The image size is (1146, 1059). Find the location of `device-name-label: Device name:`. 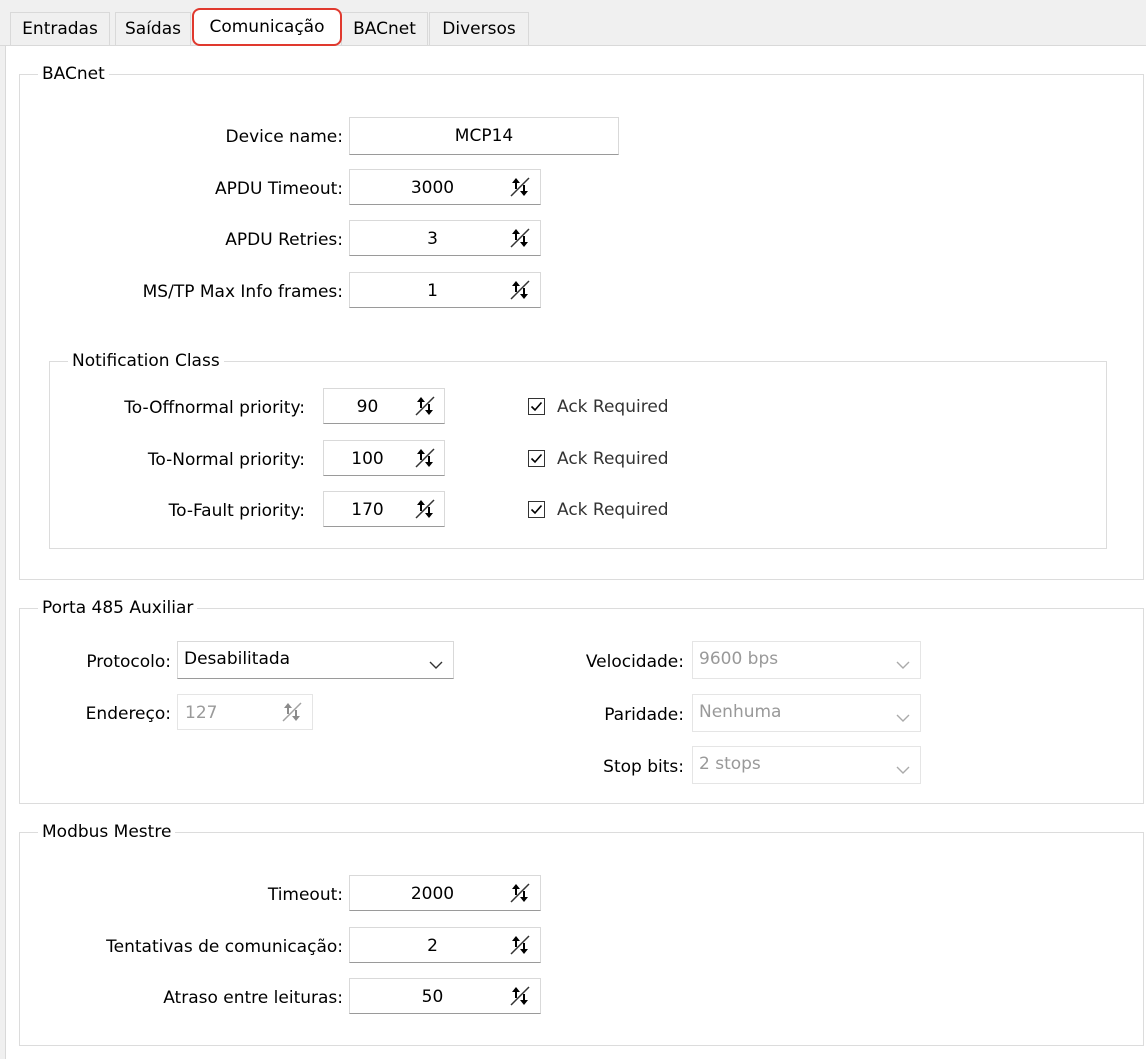

device-name-label: Device name: is located at coordinates (284, 137).